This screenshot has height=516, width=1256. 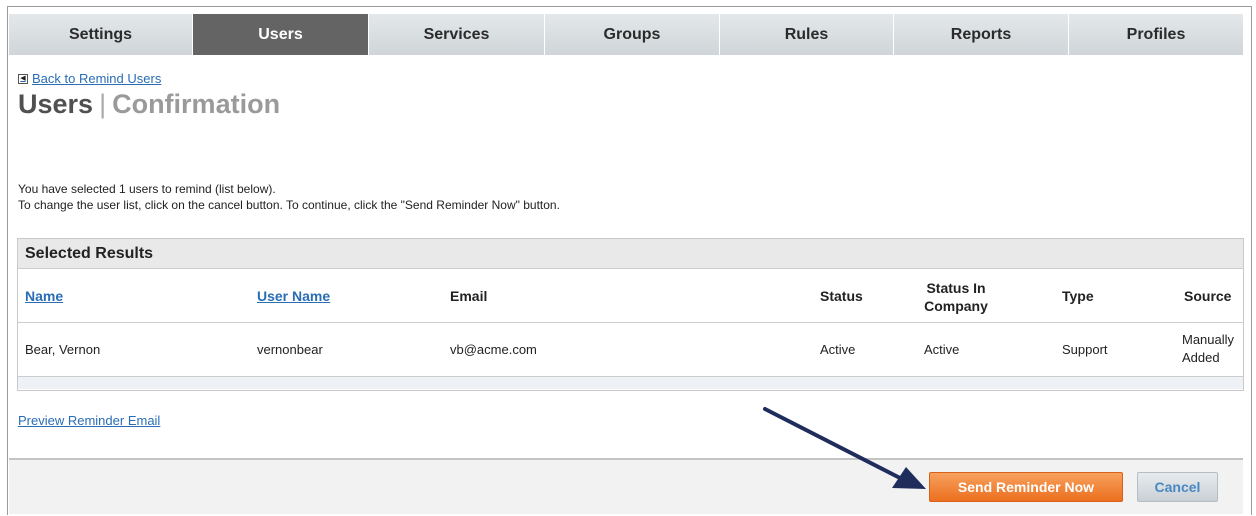 I want to click on page-title-subsection: Confirmation, so click(x=196, y=104).